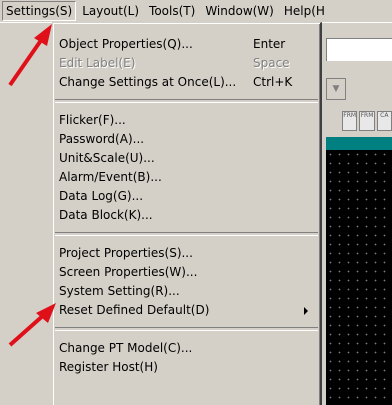 The width and height of the screenshot is (392, 405). I want to click on frame-button: FRM, so click(350, 121).